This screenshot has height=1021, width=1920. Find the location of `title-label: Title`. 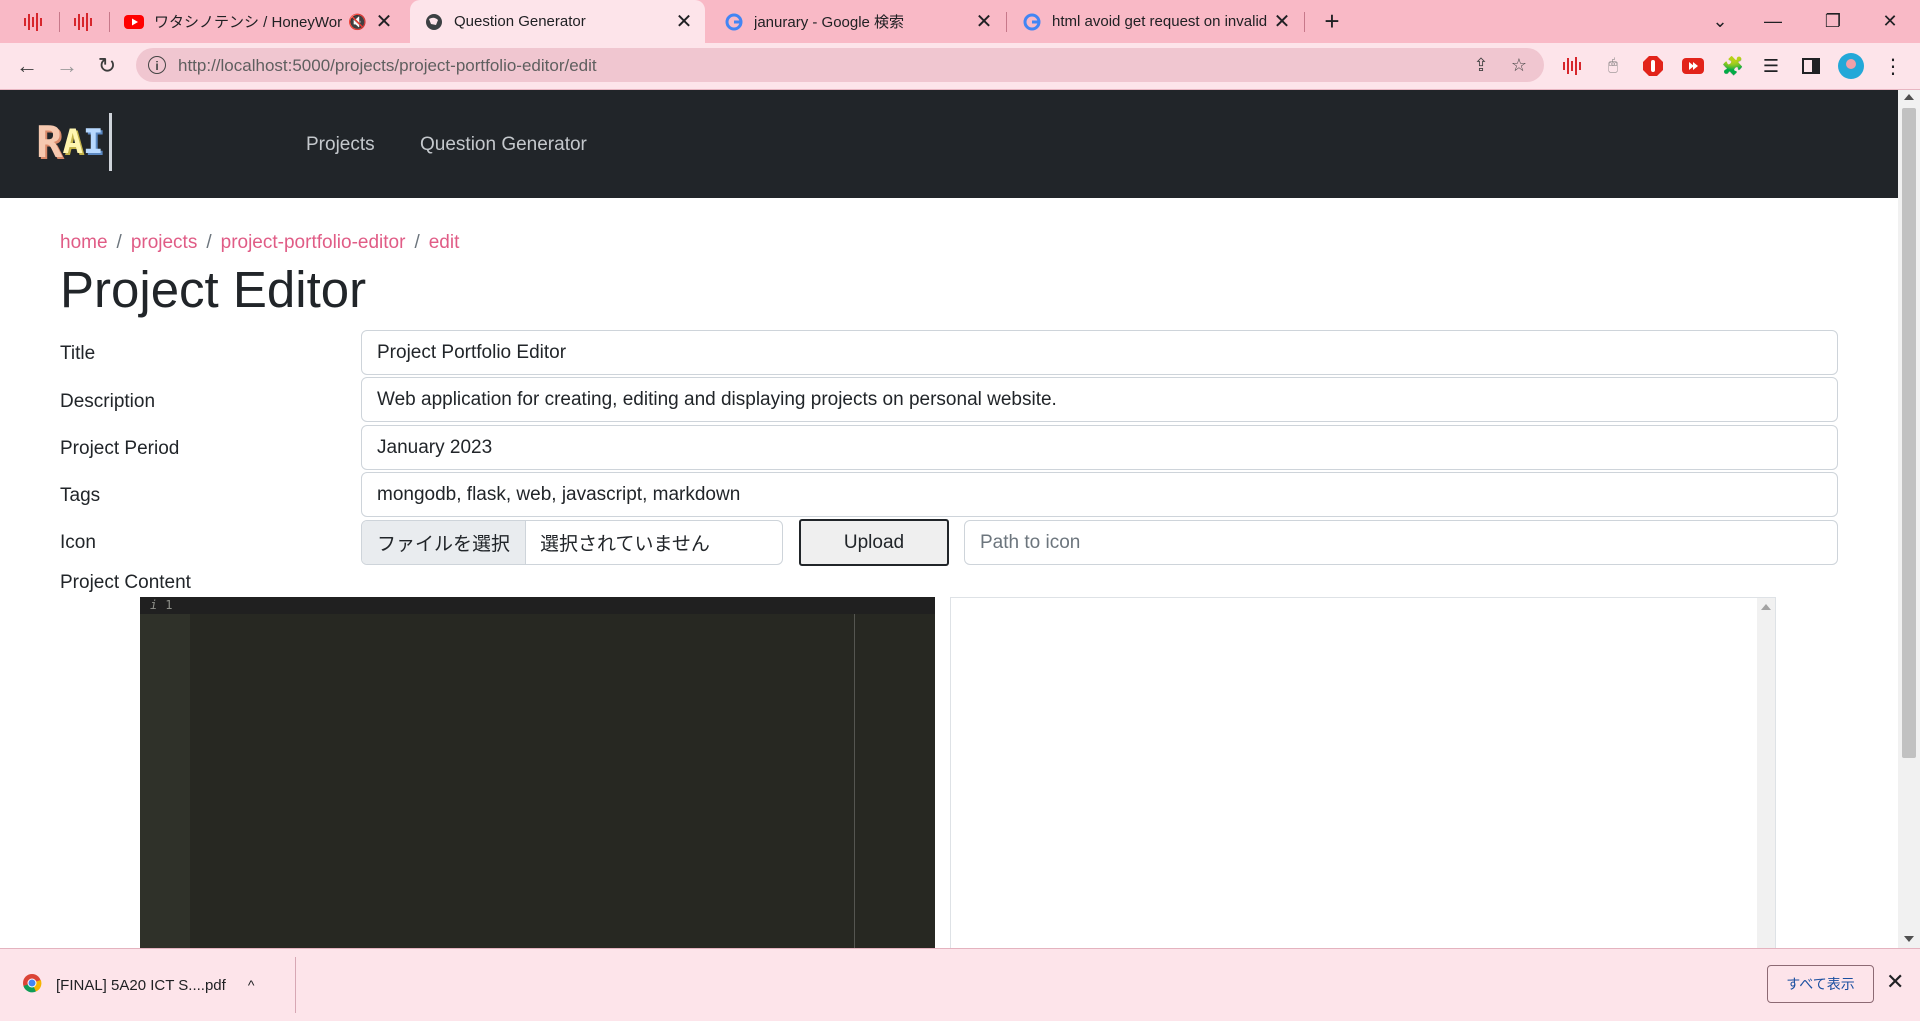

title-label: Title is located at coordinates (78, 353).